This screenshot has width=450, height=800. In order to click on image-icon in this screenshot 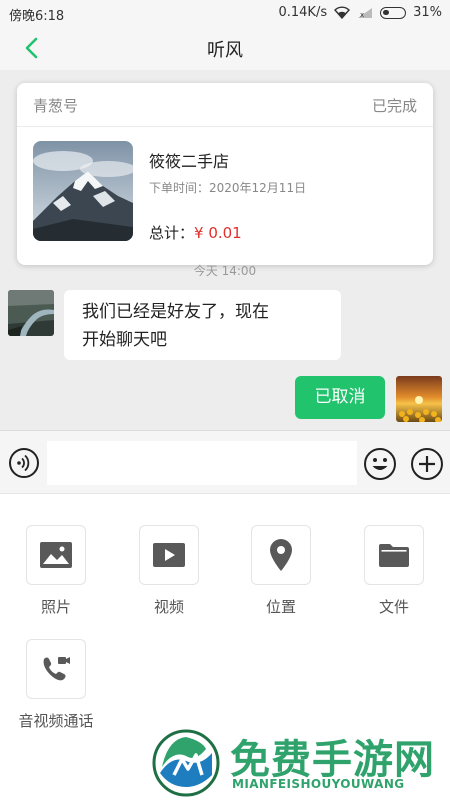, I will do `click(56, 555)`.